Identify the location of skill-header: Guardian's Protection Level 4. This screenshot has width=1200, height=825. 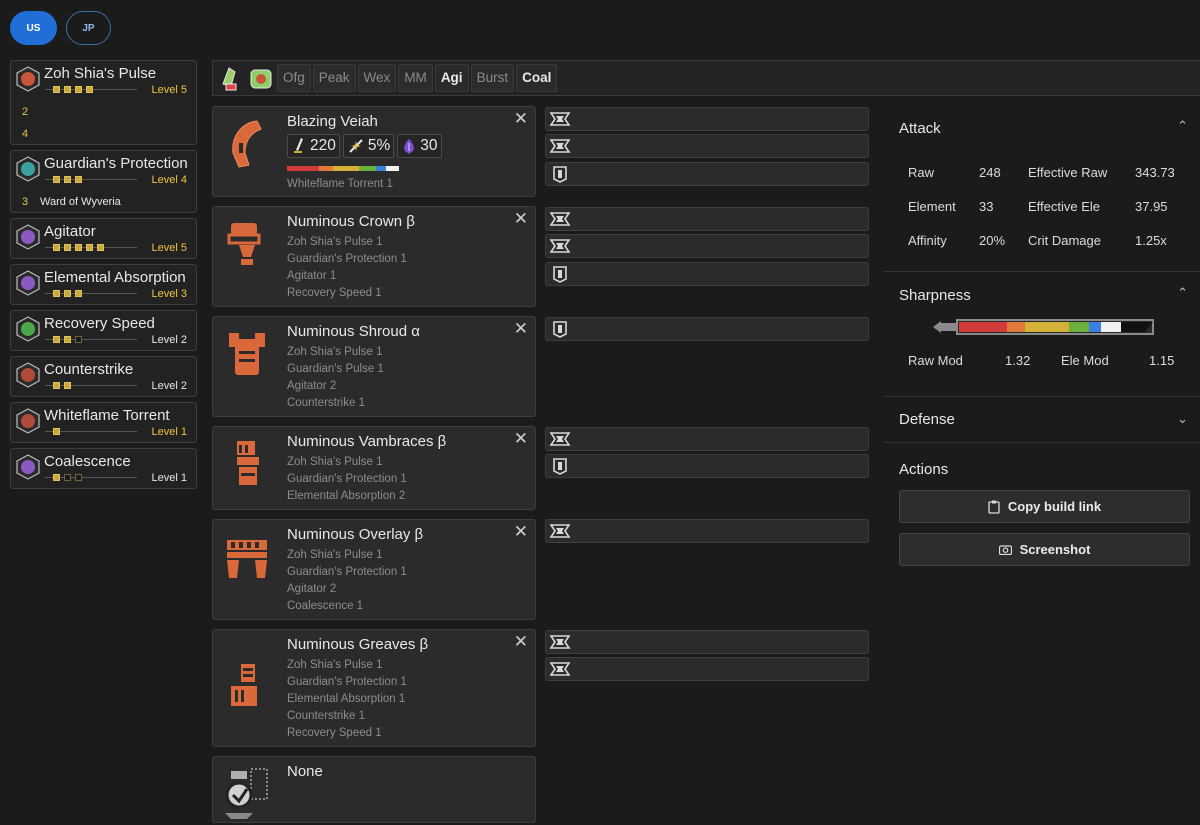
(103, 170).